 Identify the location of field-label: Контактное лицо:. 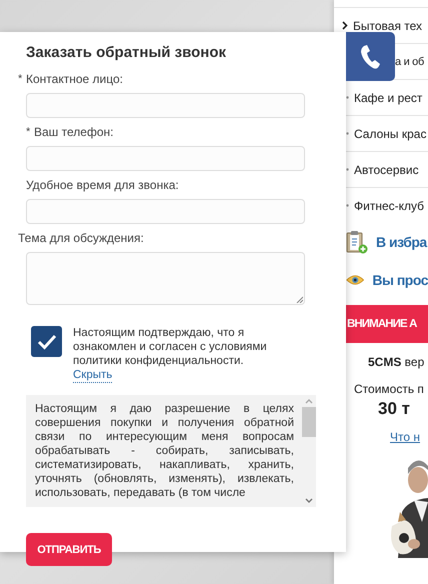
(74, 79).